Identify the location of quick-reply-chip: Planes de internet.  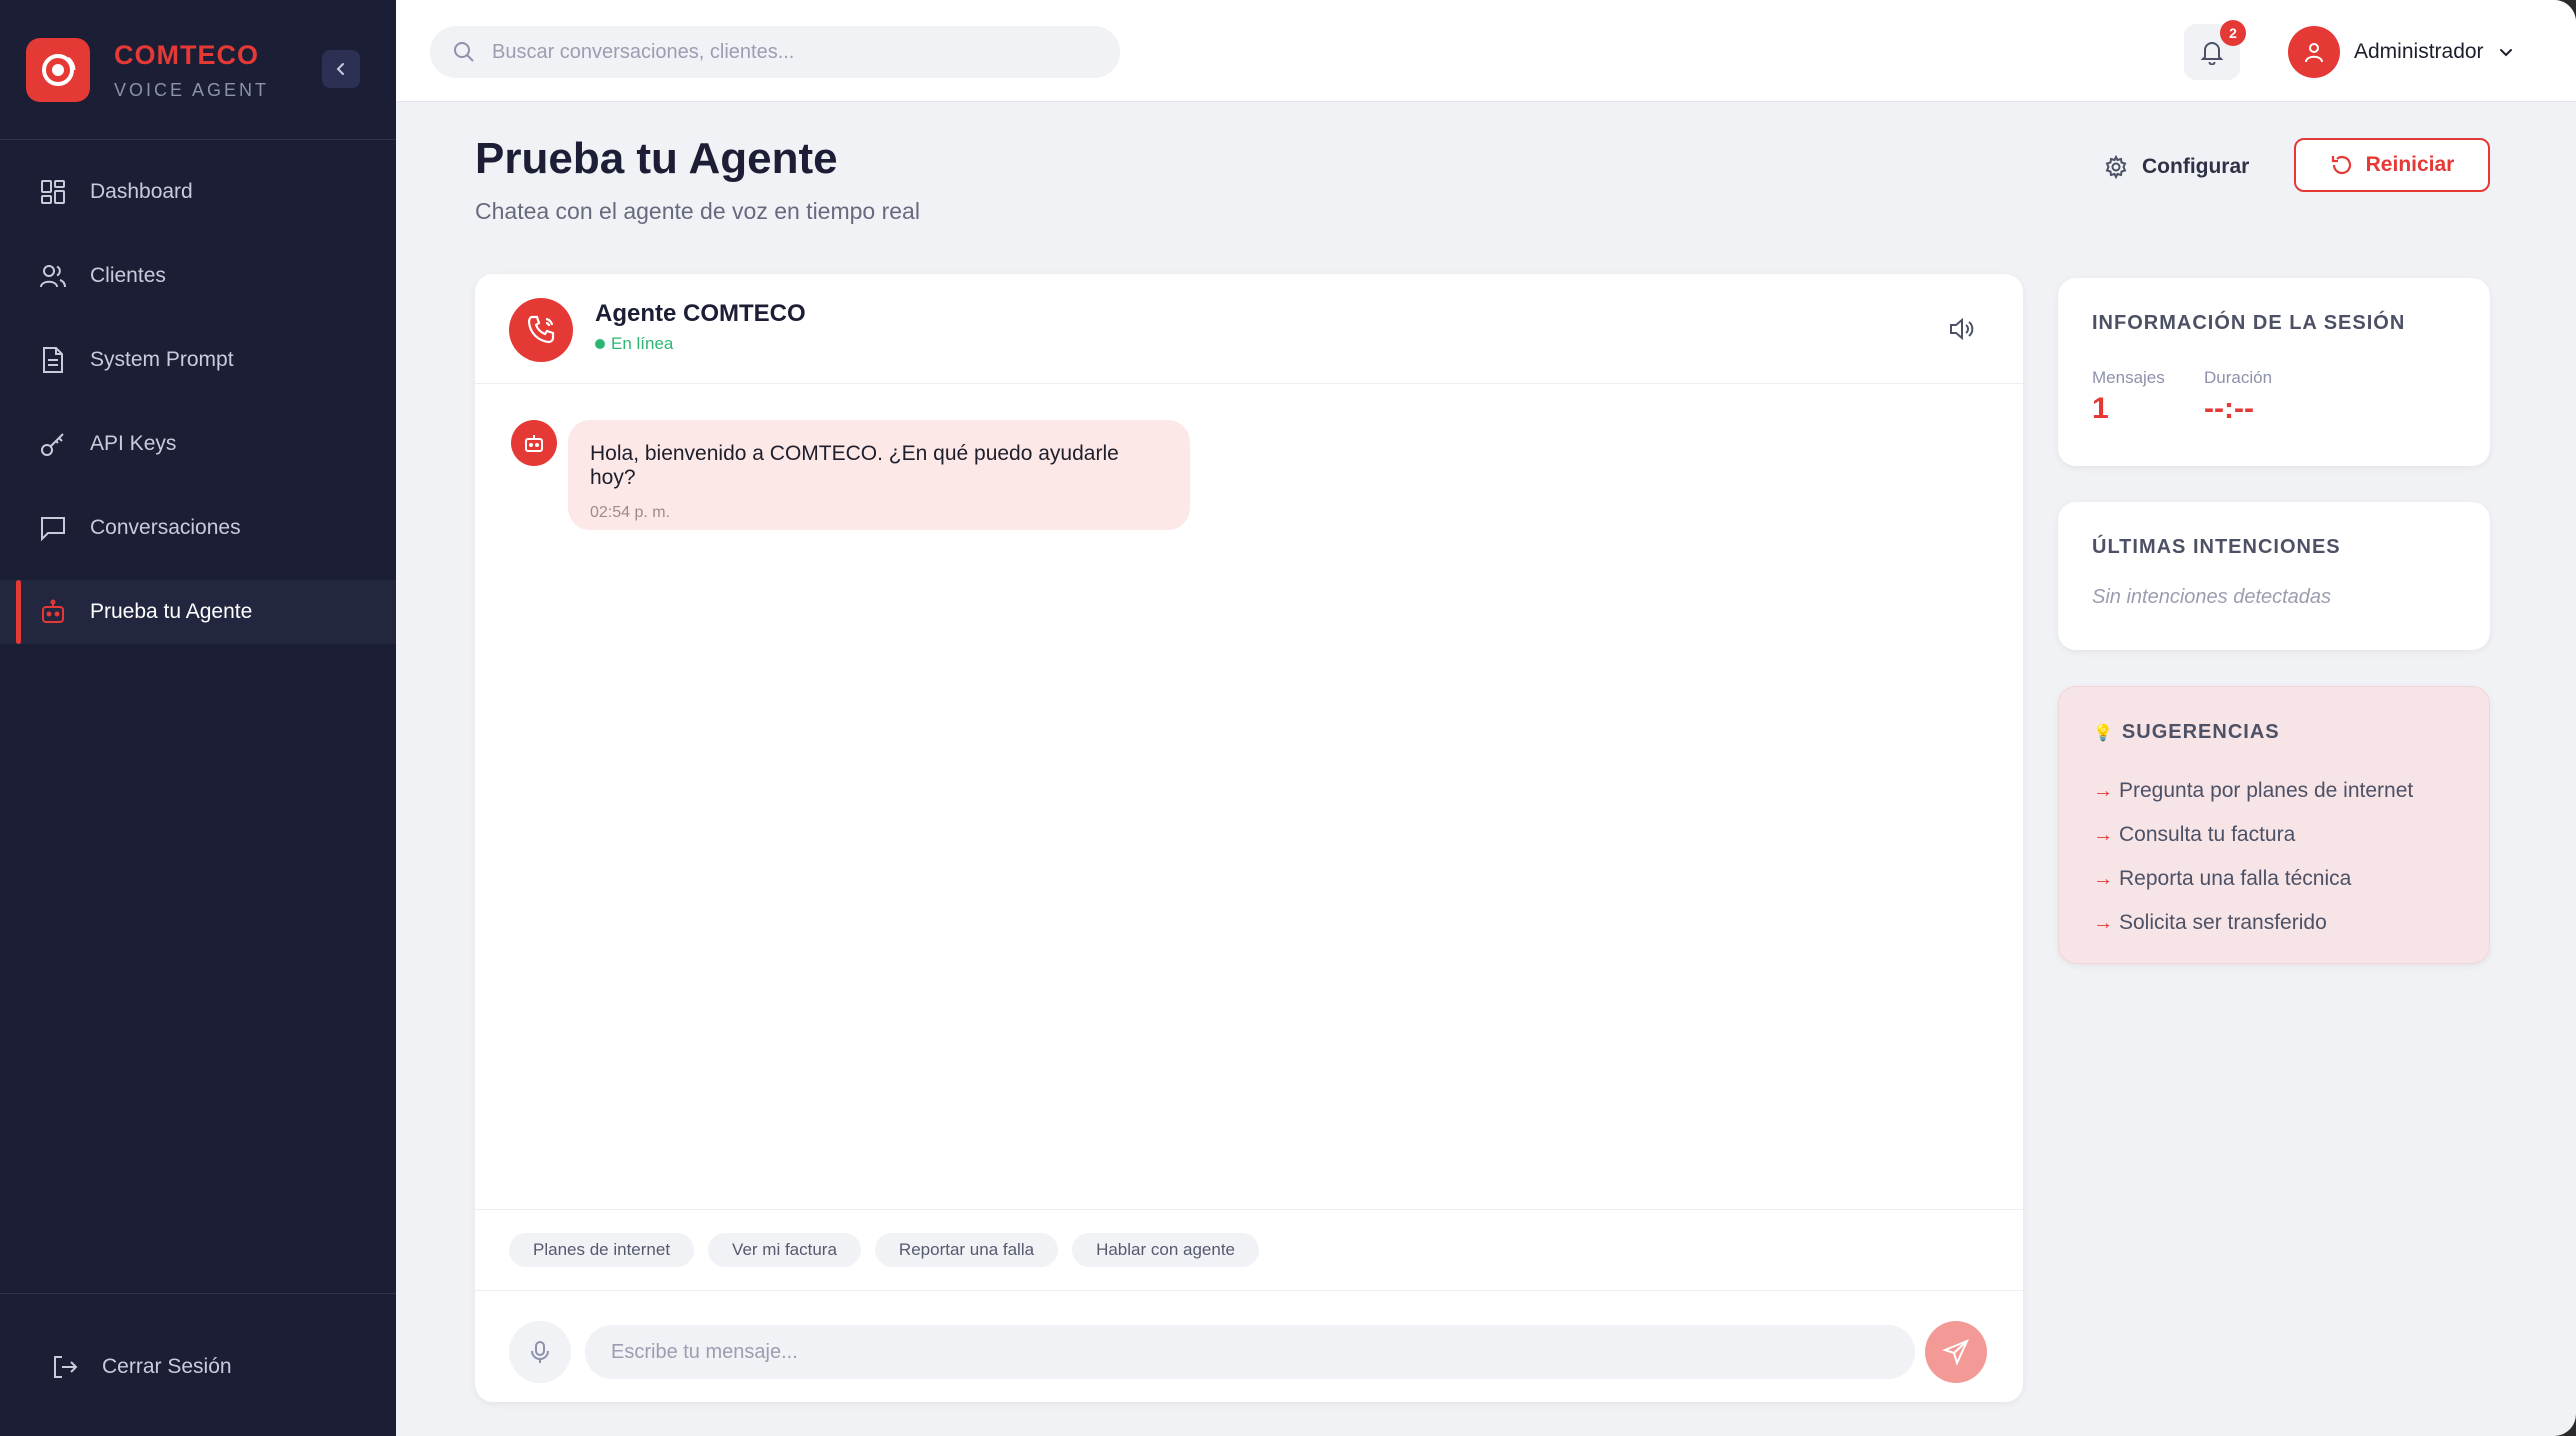
(602, 1250).